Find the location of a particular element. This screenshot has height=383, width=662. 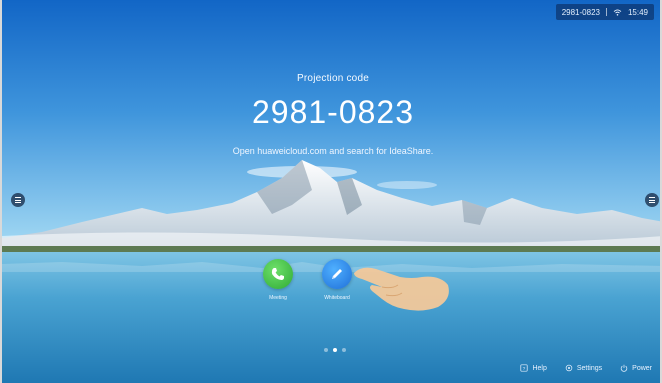

meeting-app: Meeting is located at coordinates (278, 280).